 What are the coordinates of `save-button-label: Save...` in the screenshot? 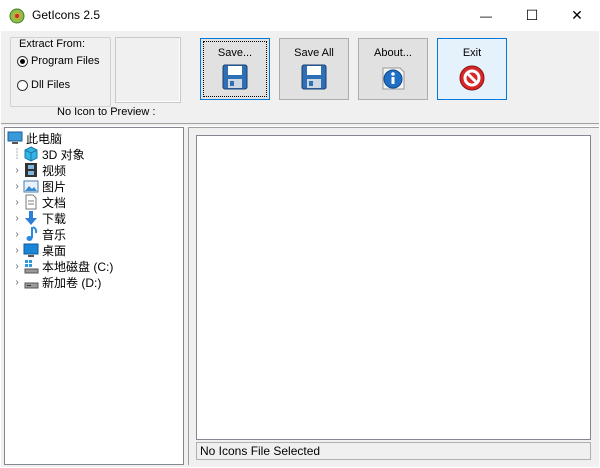 It's located at (235, 53).